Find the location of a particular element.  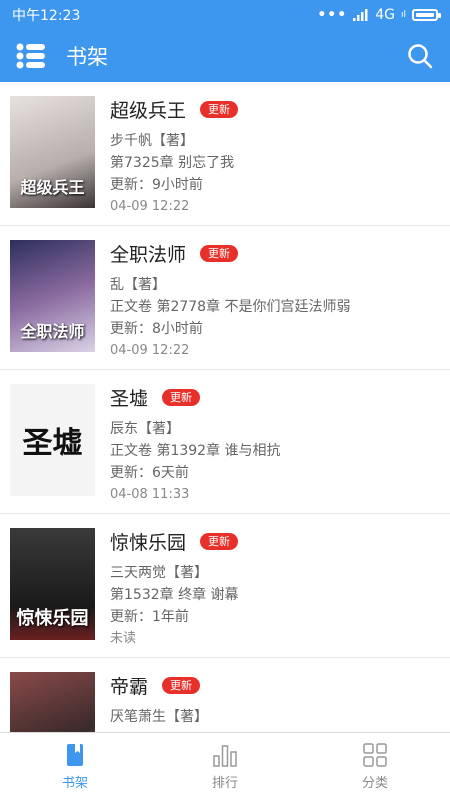

book-cover-title: 超级兵王 is located at coordinates (52, 187).